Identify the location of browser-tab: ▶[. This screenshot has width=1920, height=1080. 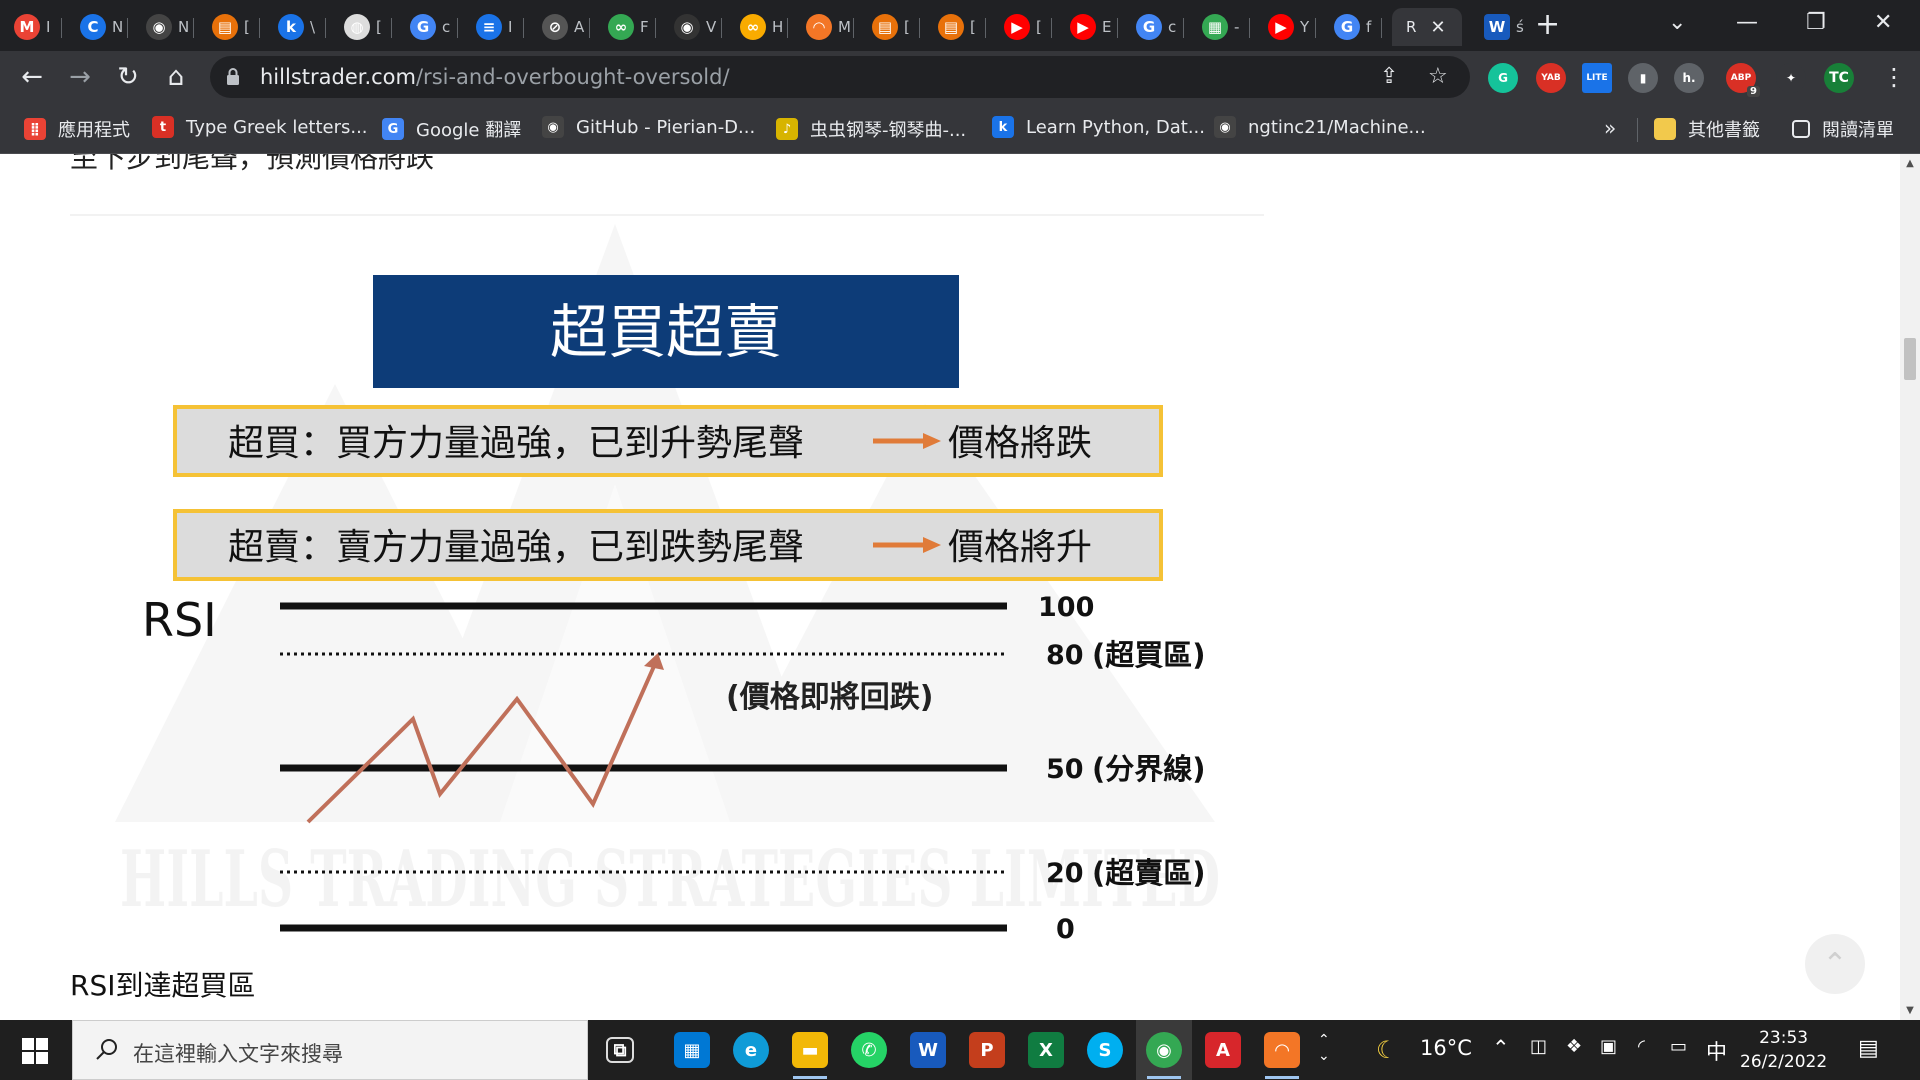
(1021, 27).